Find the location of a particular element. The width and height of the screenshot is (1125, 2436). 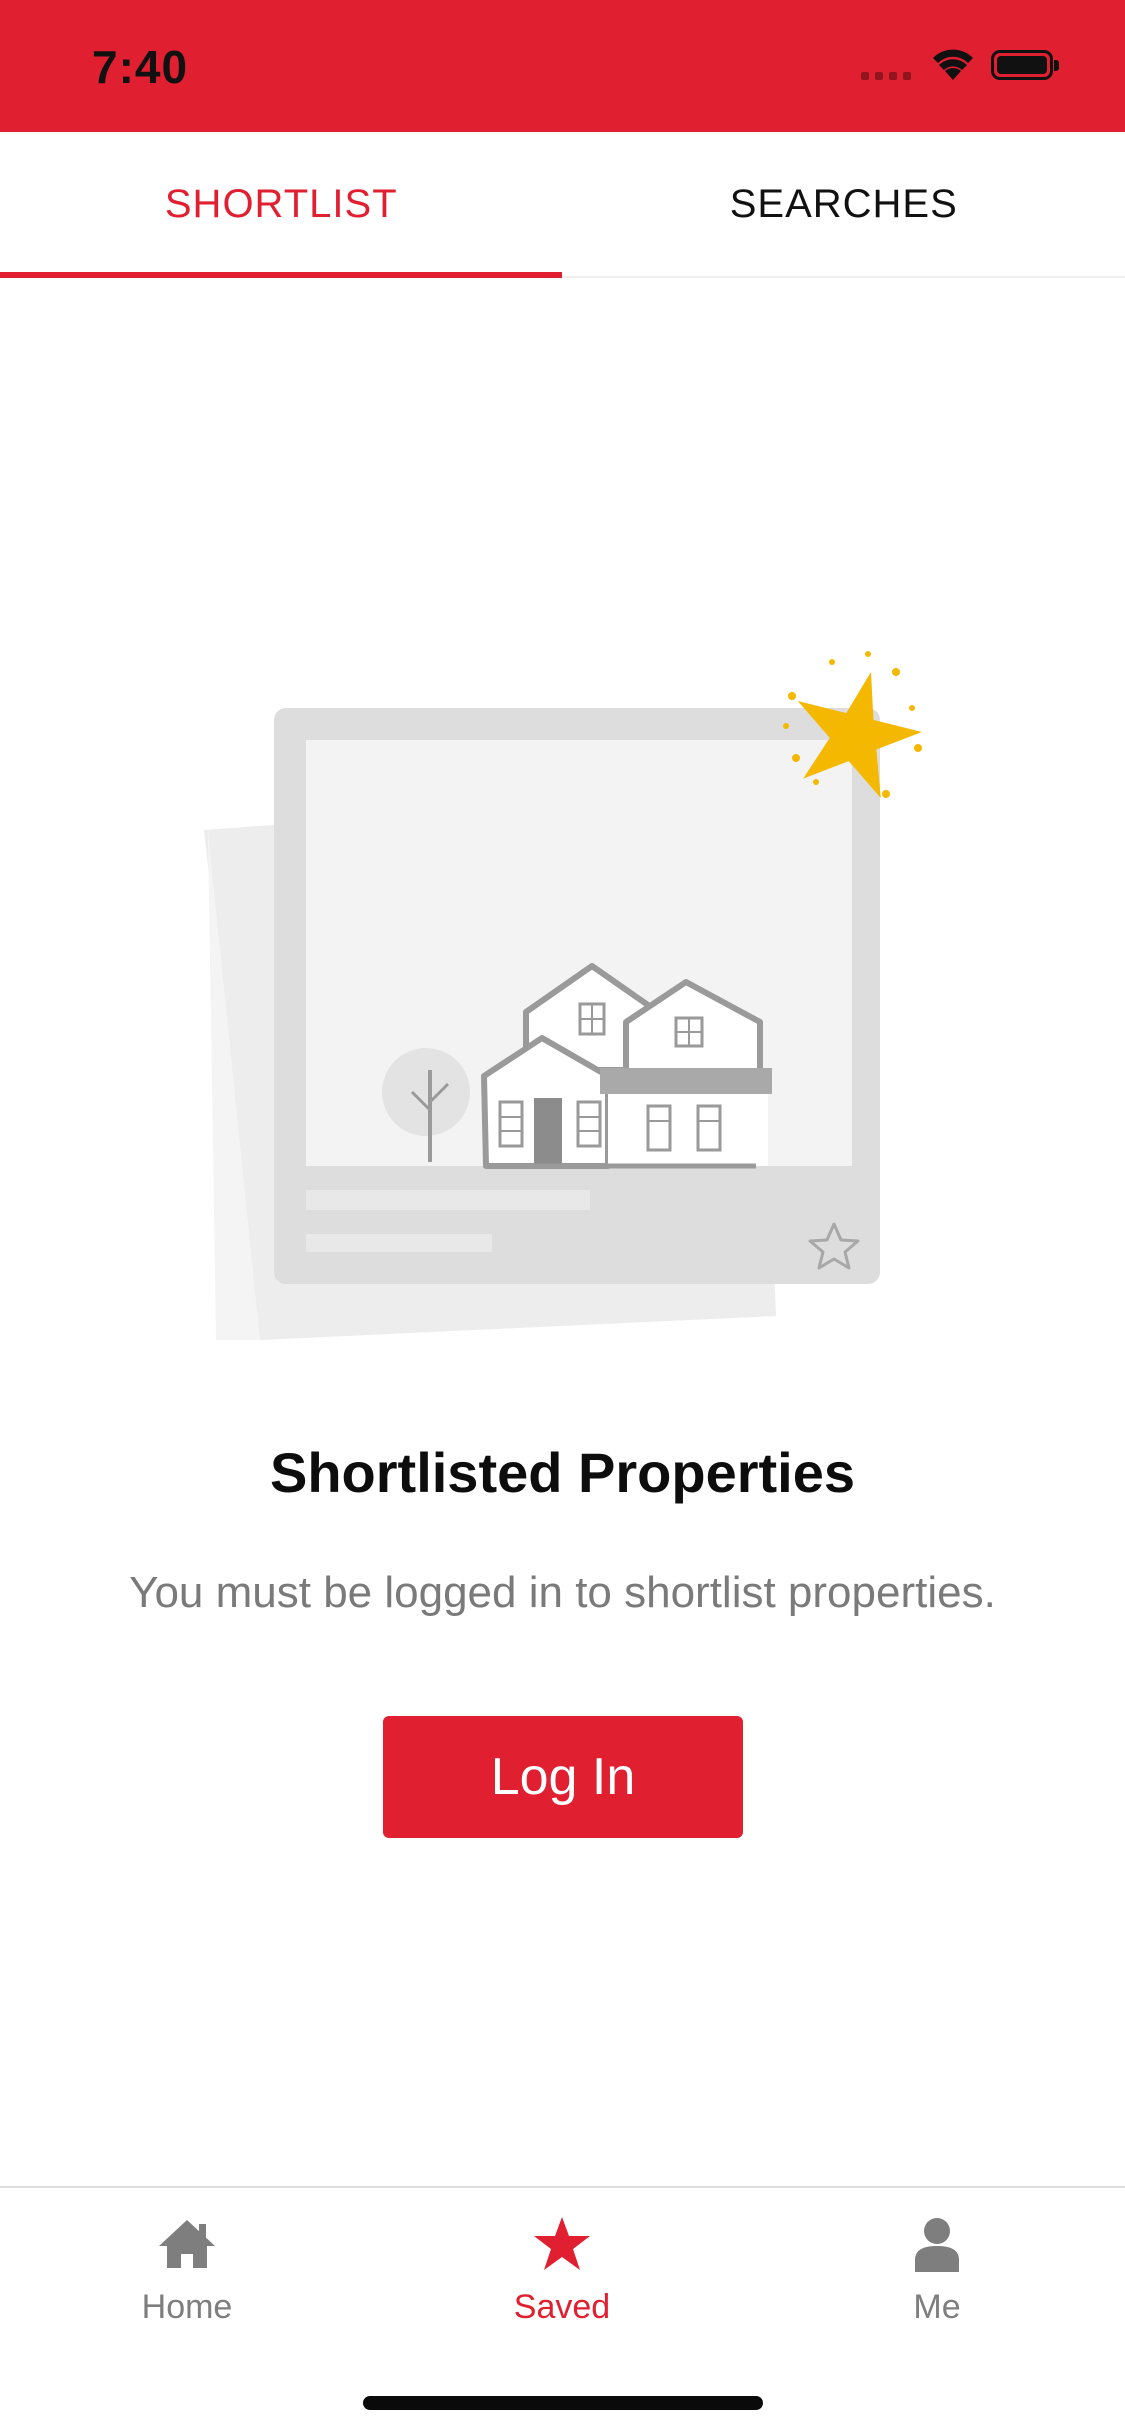

tab-searches: SEARCHES is located at coordinates (844, 204).